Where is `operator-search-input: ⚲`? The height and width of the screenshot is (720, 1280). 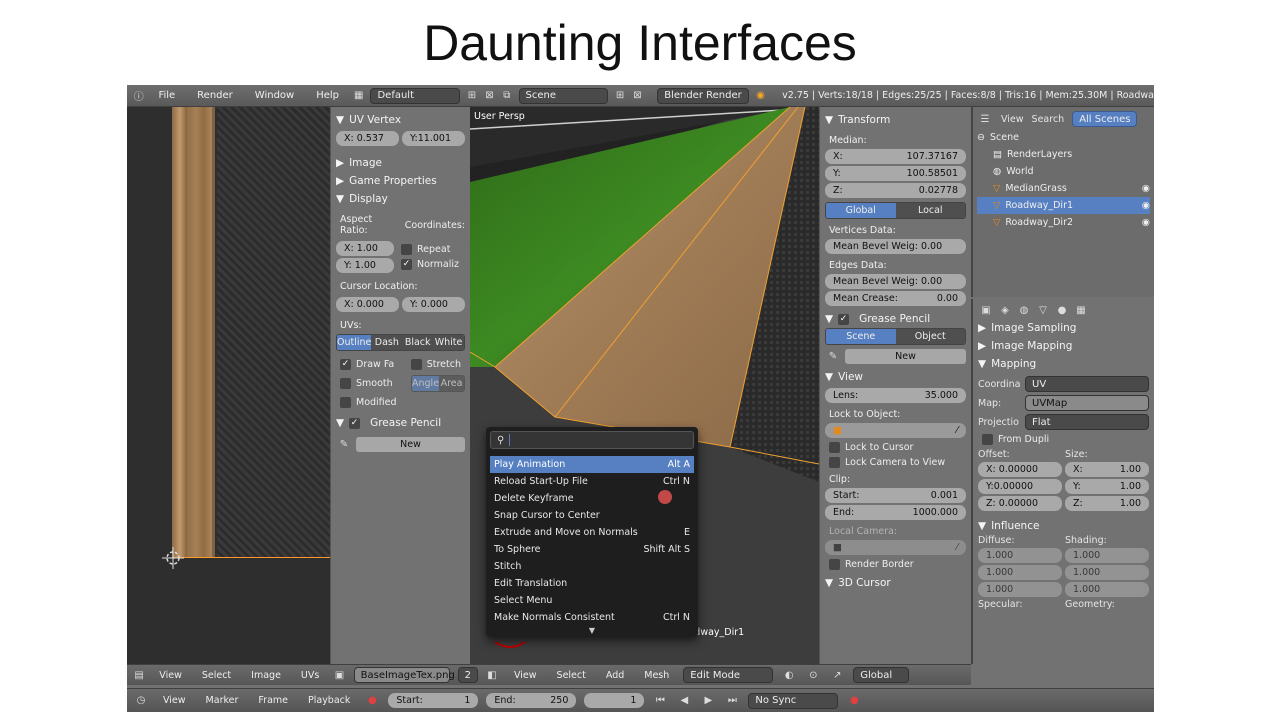
operator-search-input: ⚲ is located at coordinates (592, 440).